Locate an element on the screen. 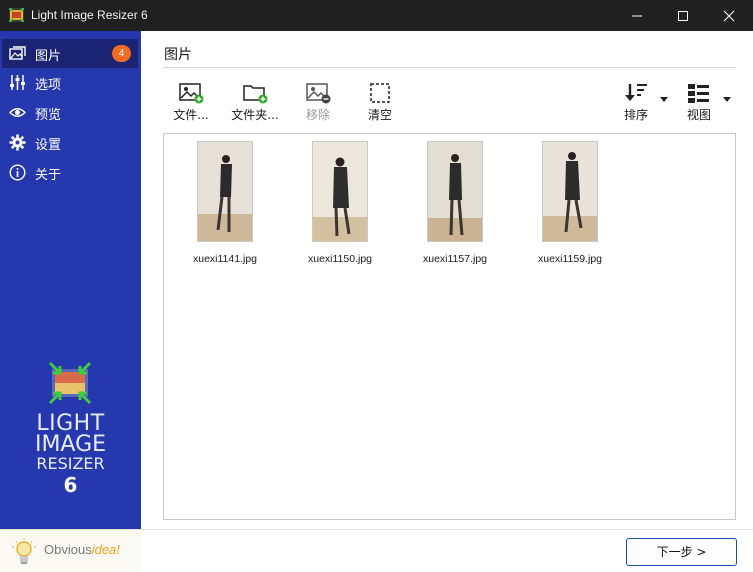  sidebar-item-options: 选项 is located at coordinates (70, 82).